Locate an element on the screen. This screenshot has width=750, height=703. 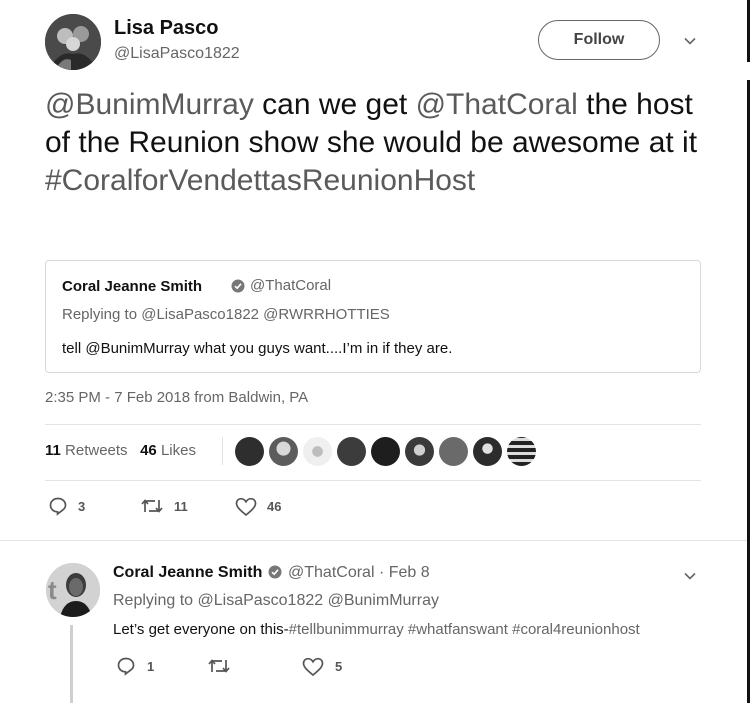
mention-link: @BunimMurray is located at coordinates (149, 104).